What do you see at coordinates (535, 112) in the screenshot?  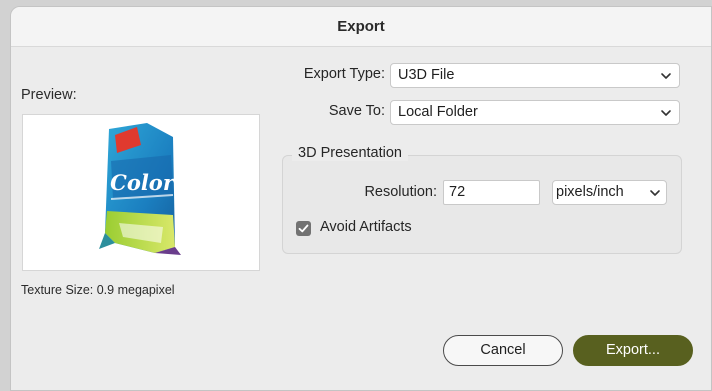 I see `save-to-select: Local Folder` at bounding box center [535, 112].